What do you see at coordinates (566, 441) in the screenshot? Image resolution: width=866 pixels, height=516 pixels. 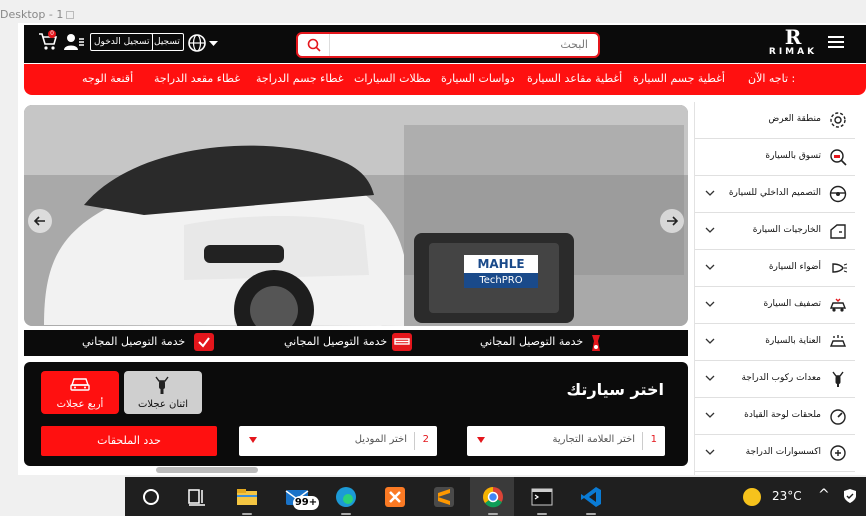 I see `brand-select: 1 اختر العلامة التجارية` at bounding box center [566, 441].